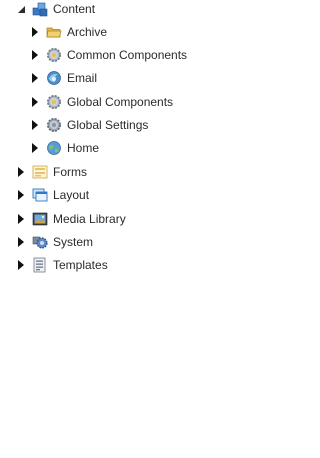  Describe the element at coordinates (71, 195) in the screenshot. I see `tree-node-label: Layout` at that location.